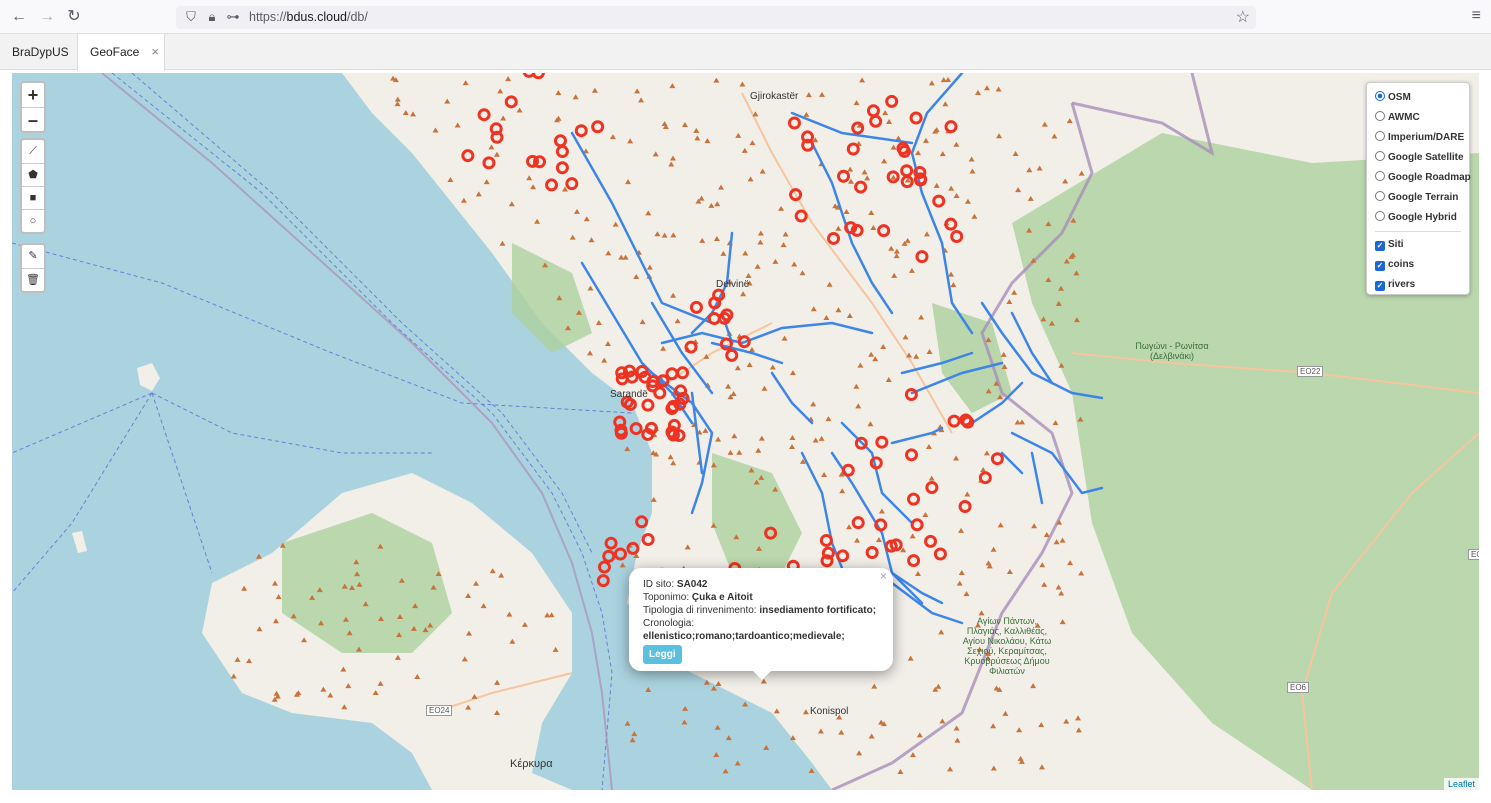 This screenshot has width=1491, height=803. What do you see at coordinates (308, 17) in the screenshot?
I see `url-text: https://bdus.cloud/db/` at bounding box center [308, 17].